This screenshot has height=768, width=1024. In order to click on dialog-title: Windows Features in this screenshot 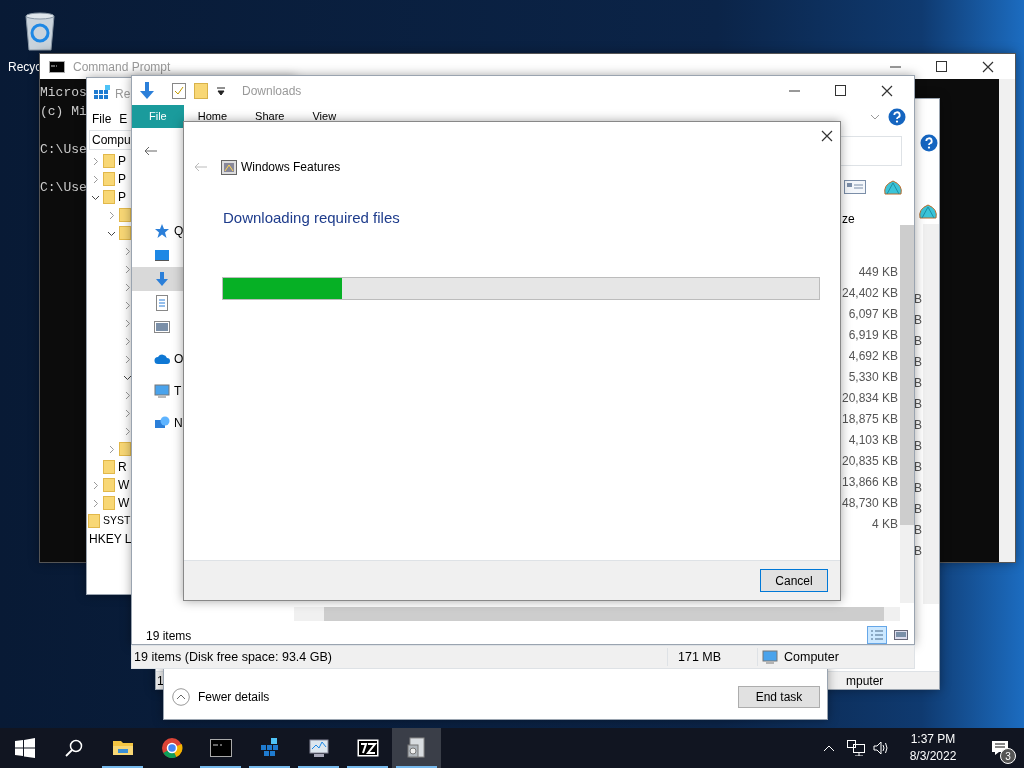, I will do `click(291, 167)`.